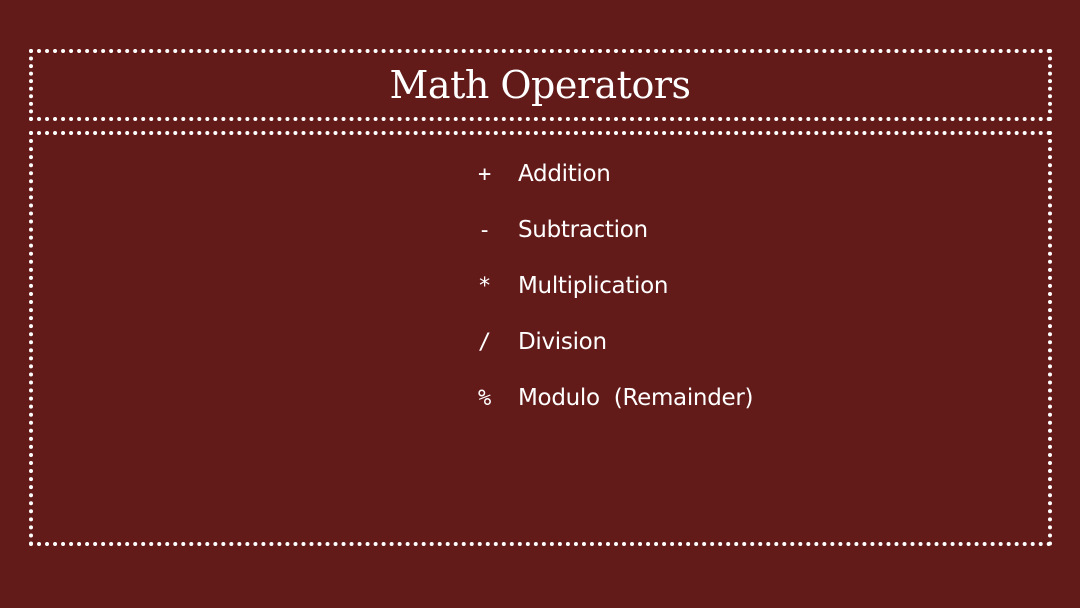  I want to click on list-item-division: / Division, so click(615, 342).